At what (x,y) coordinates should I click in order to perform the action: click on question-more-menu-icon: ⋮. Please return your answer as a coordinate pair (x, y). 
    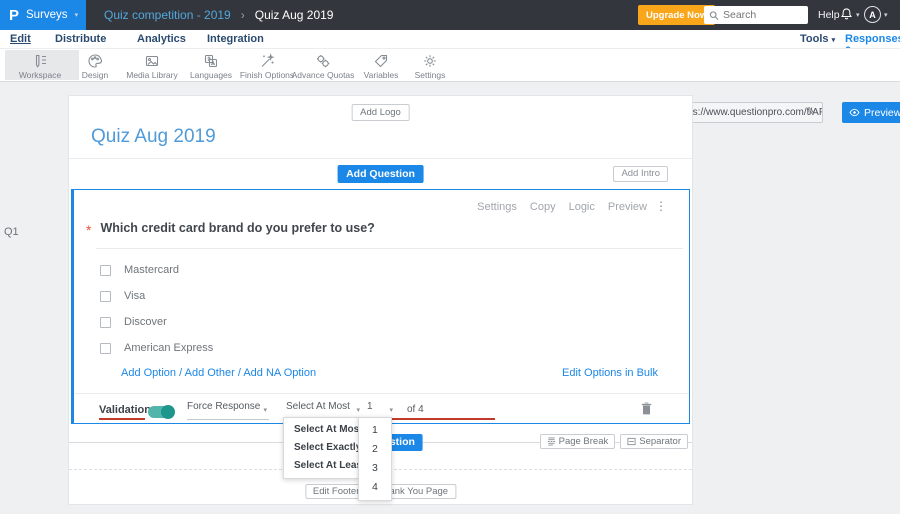
    Looking at the image, I should click on (661, 206).